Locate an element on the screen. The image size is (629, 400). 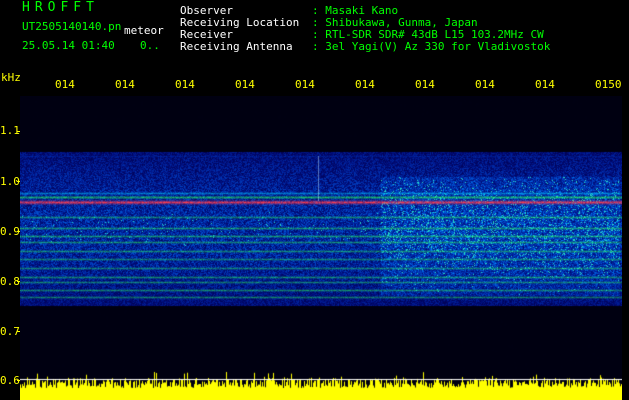
mode-tag: meteor is located at coordinates (144, 30).